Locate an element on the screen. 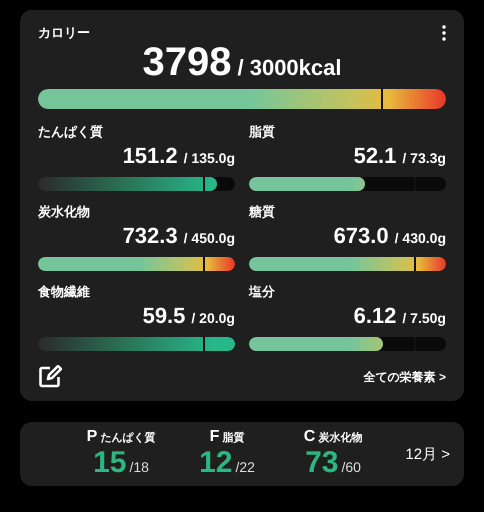 Image resolution: width=484 pixels, height=512 pixels. more-icon is located at coordinates (444, 33).